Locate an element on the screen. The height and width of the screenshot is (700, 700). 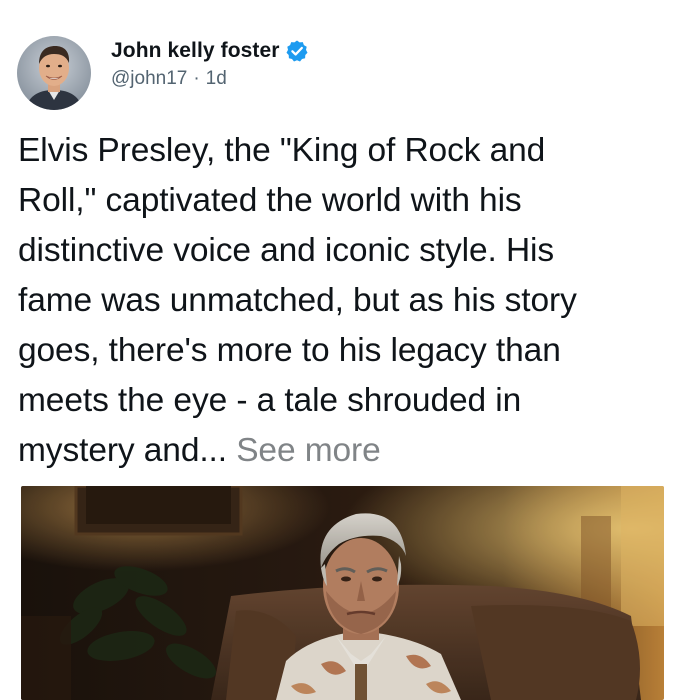
author-name-row: John kelly foster is located at coordinates (210, 51).